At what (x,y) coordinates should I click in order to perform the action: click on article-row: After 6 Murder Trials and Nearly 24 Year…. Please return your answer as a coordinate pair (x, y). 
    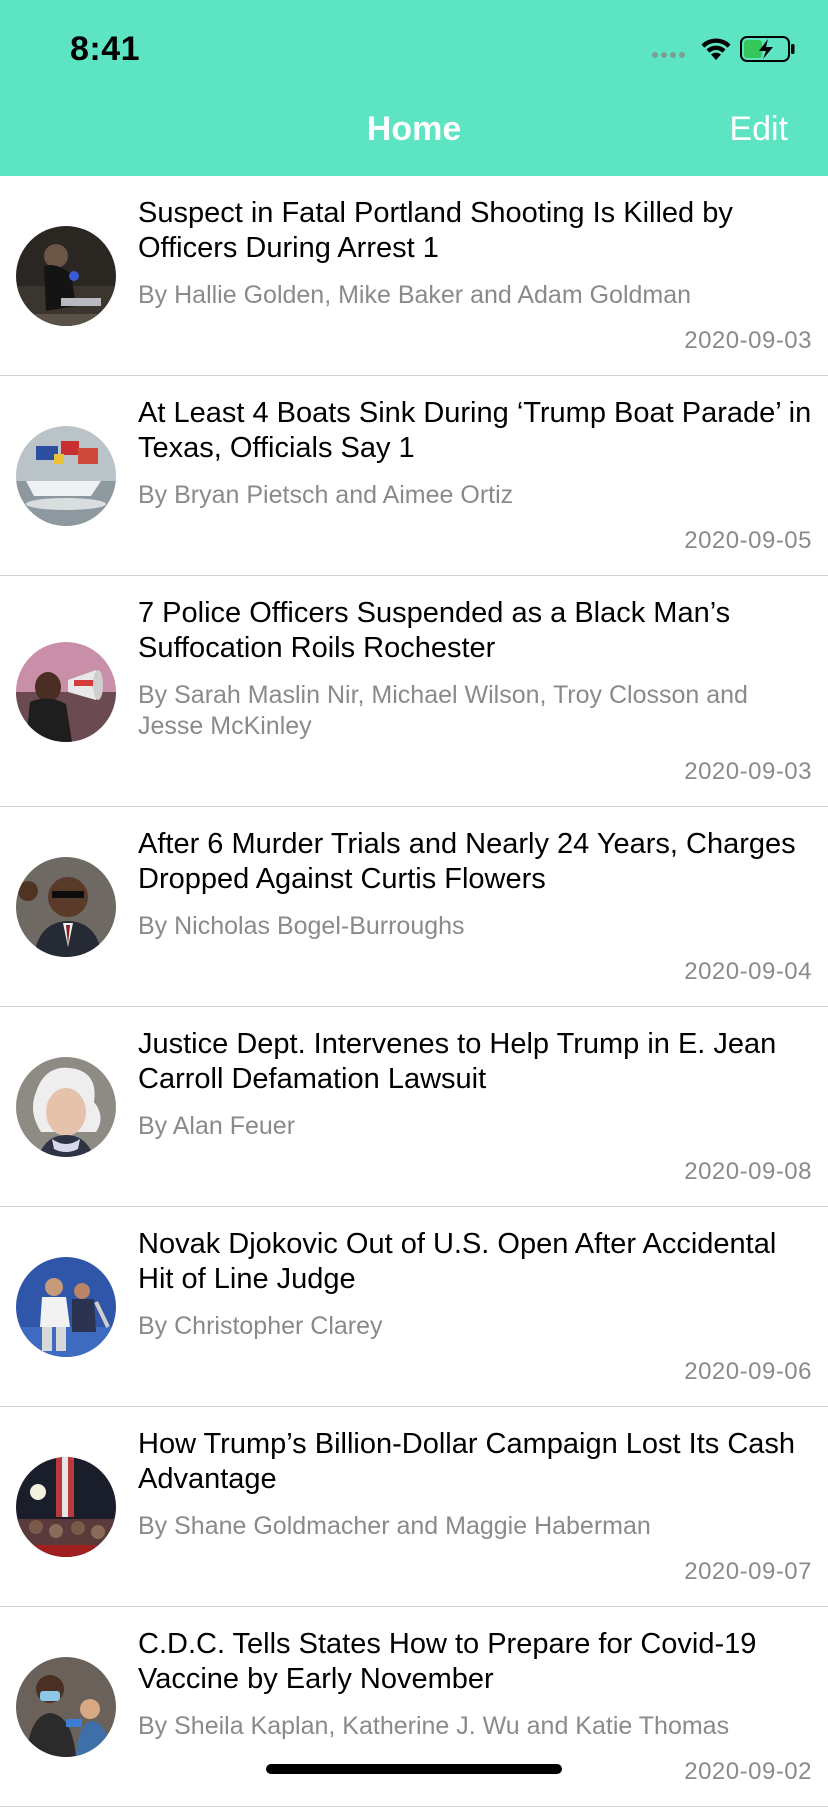
    Looking at the image, I should click on (414, 907).